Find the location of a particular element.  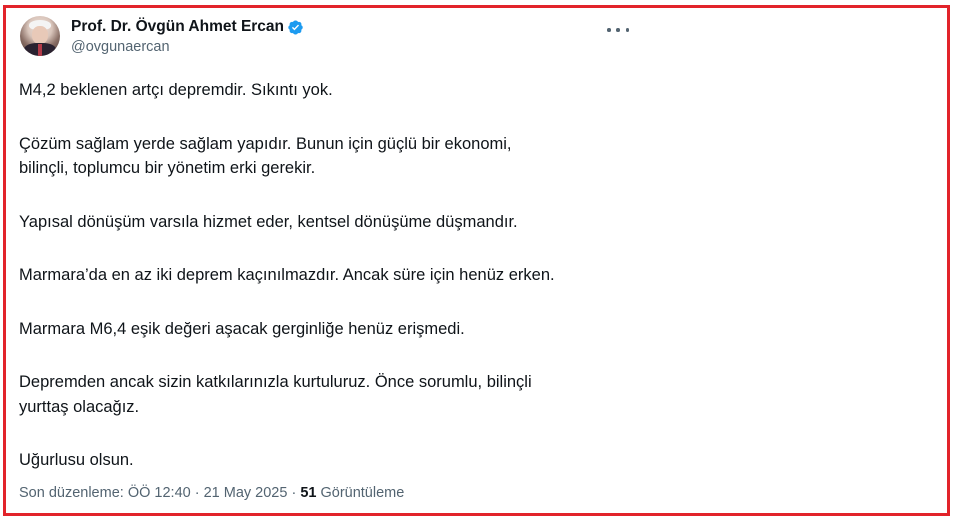

views-label: Görüntüleme is located at coordinates (360, 493).